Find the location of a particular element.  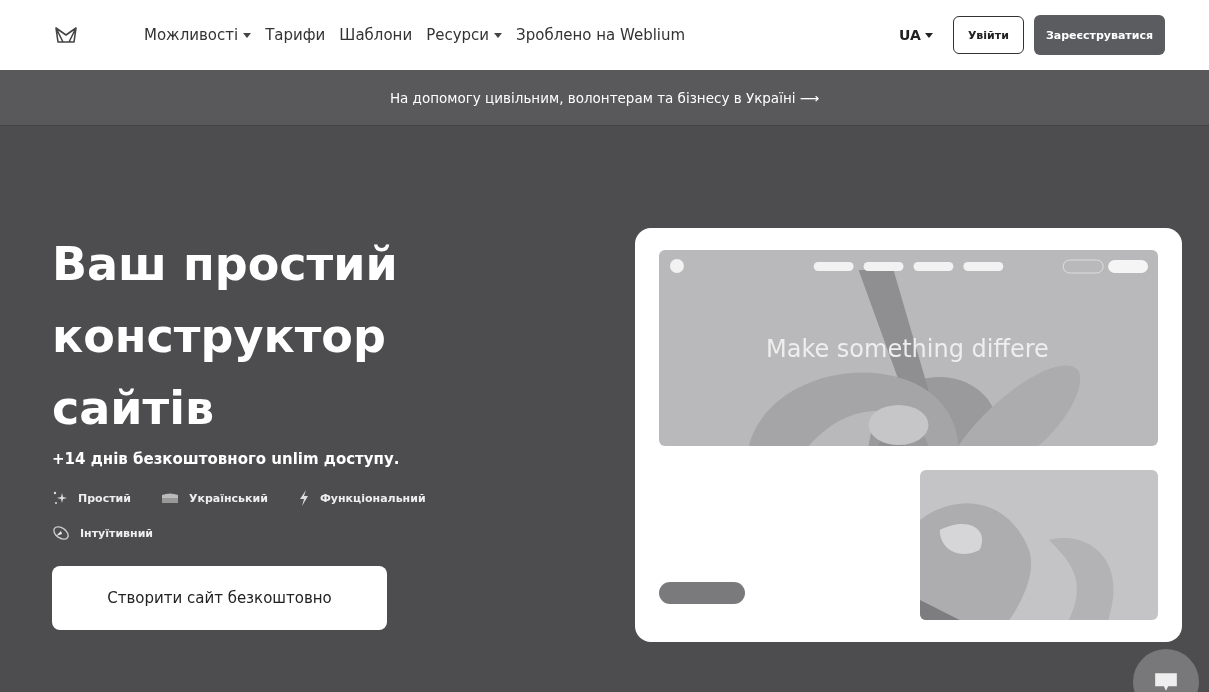

satellite-icon is located at coordinates (61, 533).